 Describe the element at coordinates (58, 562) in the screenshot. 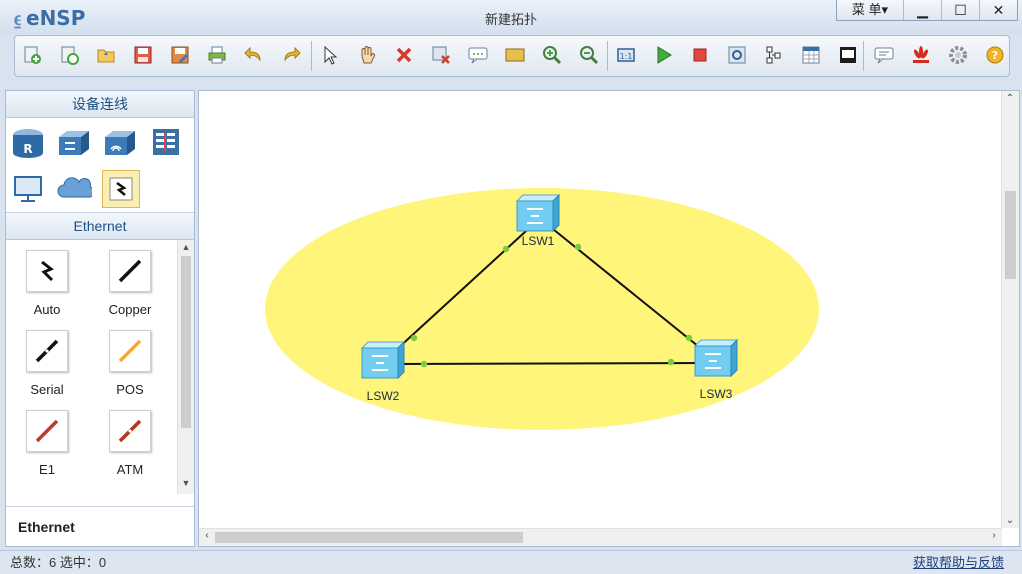

I see `selection-status: 总数：6 选中：0` at that location.